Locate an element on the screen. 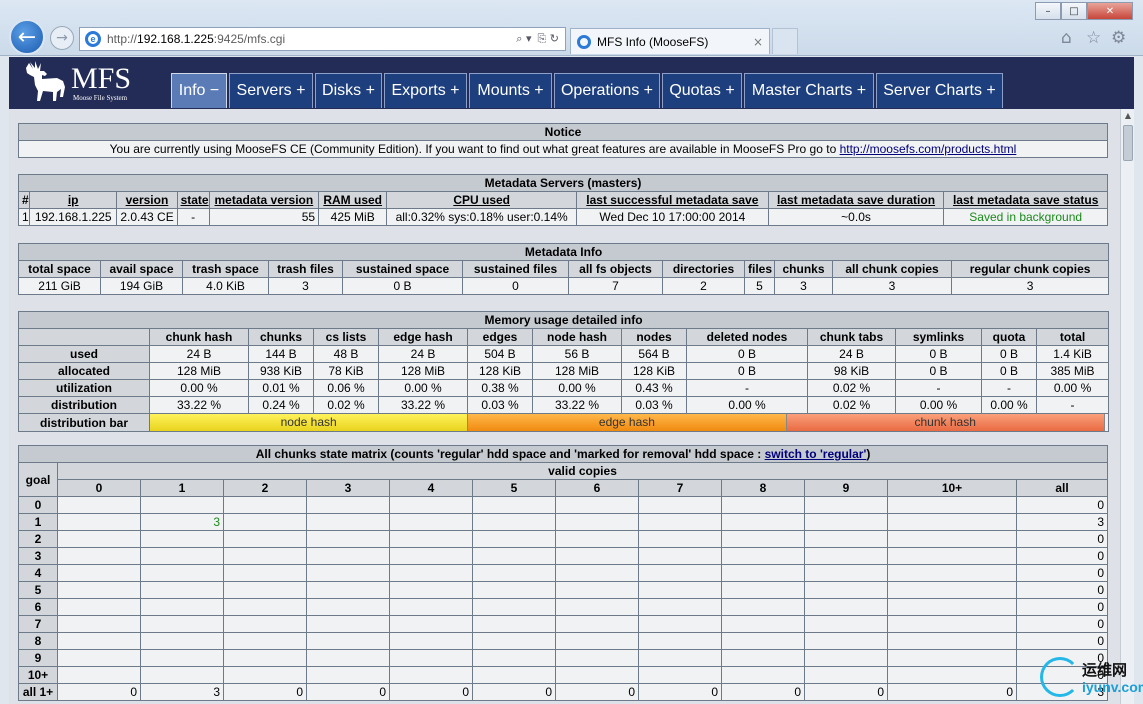  memory-cell: 0 B is located at coordinates (1009, 354).